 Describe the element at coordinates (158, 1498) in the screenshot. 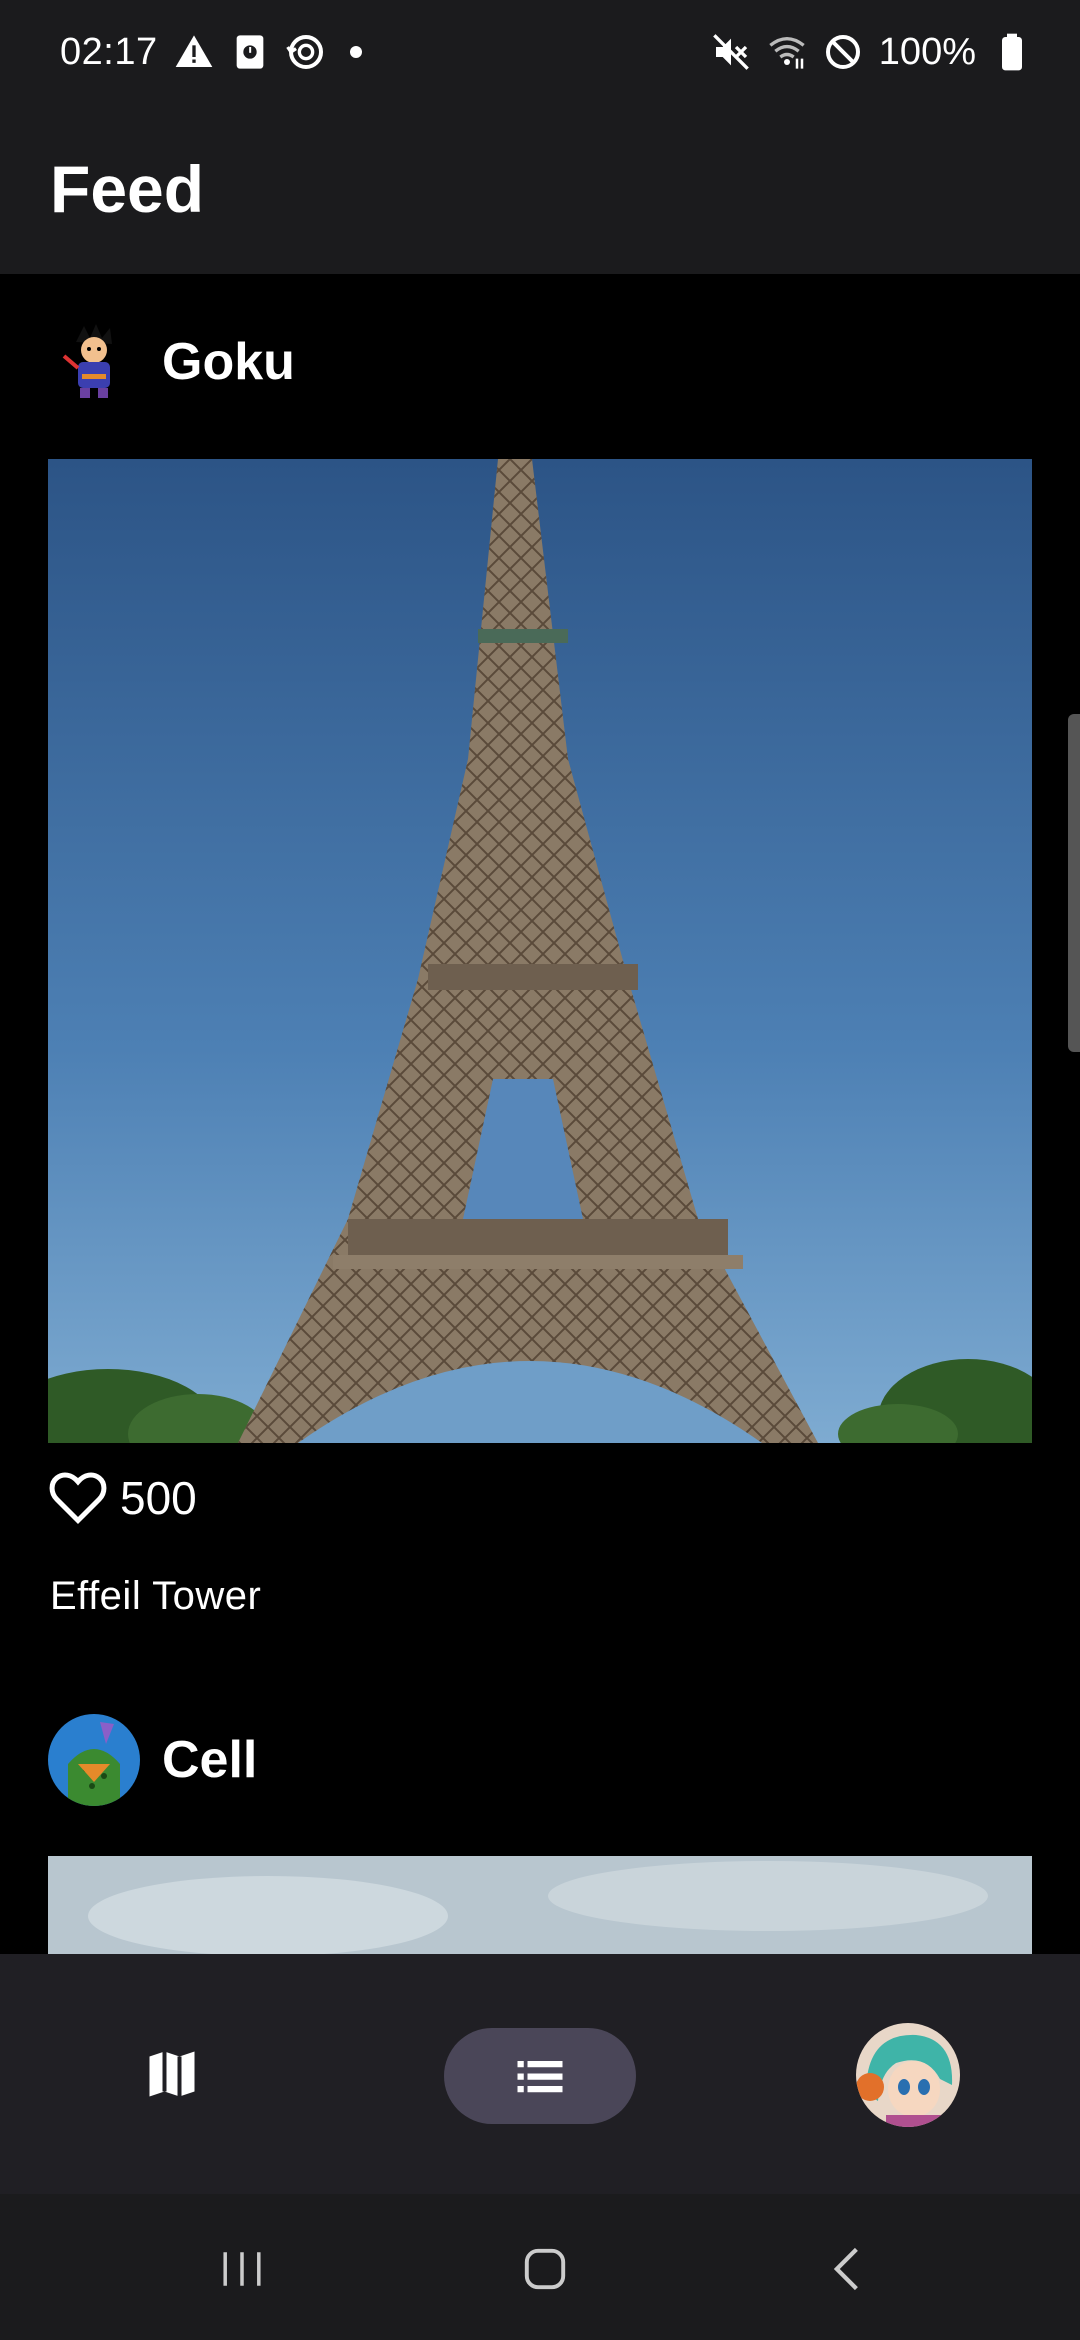

I see `like-count: 500` at that location.